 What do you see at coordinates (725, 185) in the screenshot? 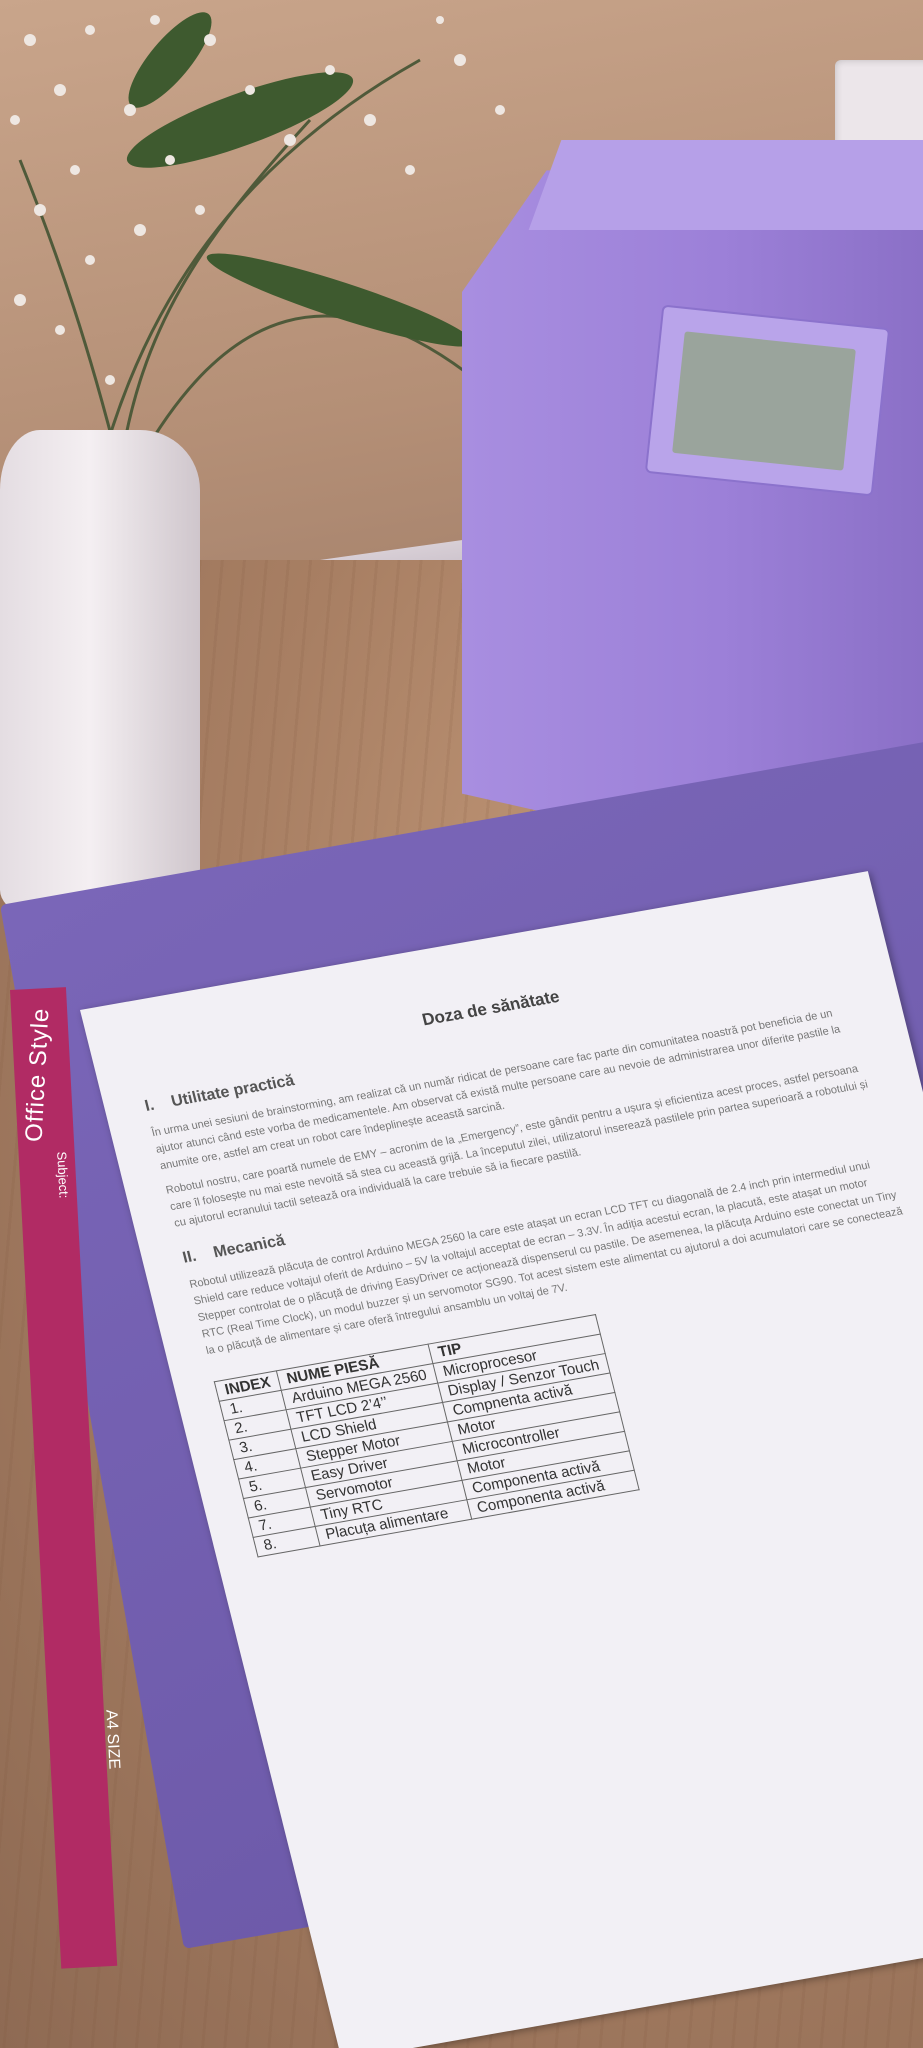
I see `robot-box-top` at bounding box center [725, 185].